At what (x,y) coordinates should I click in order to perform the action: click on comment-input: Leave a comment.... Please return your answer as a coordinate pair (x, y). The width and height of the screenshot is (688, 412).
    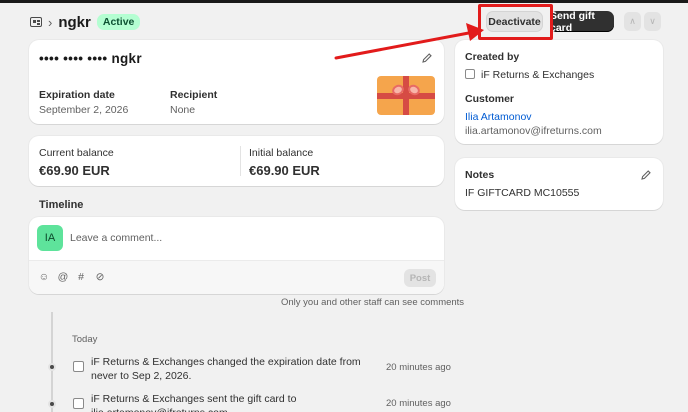
    Looking at the image, I should click on (116, 238).